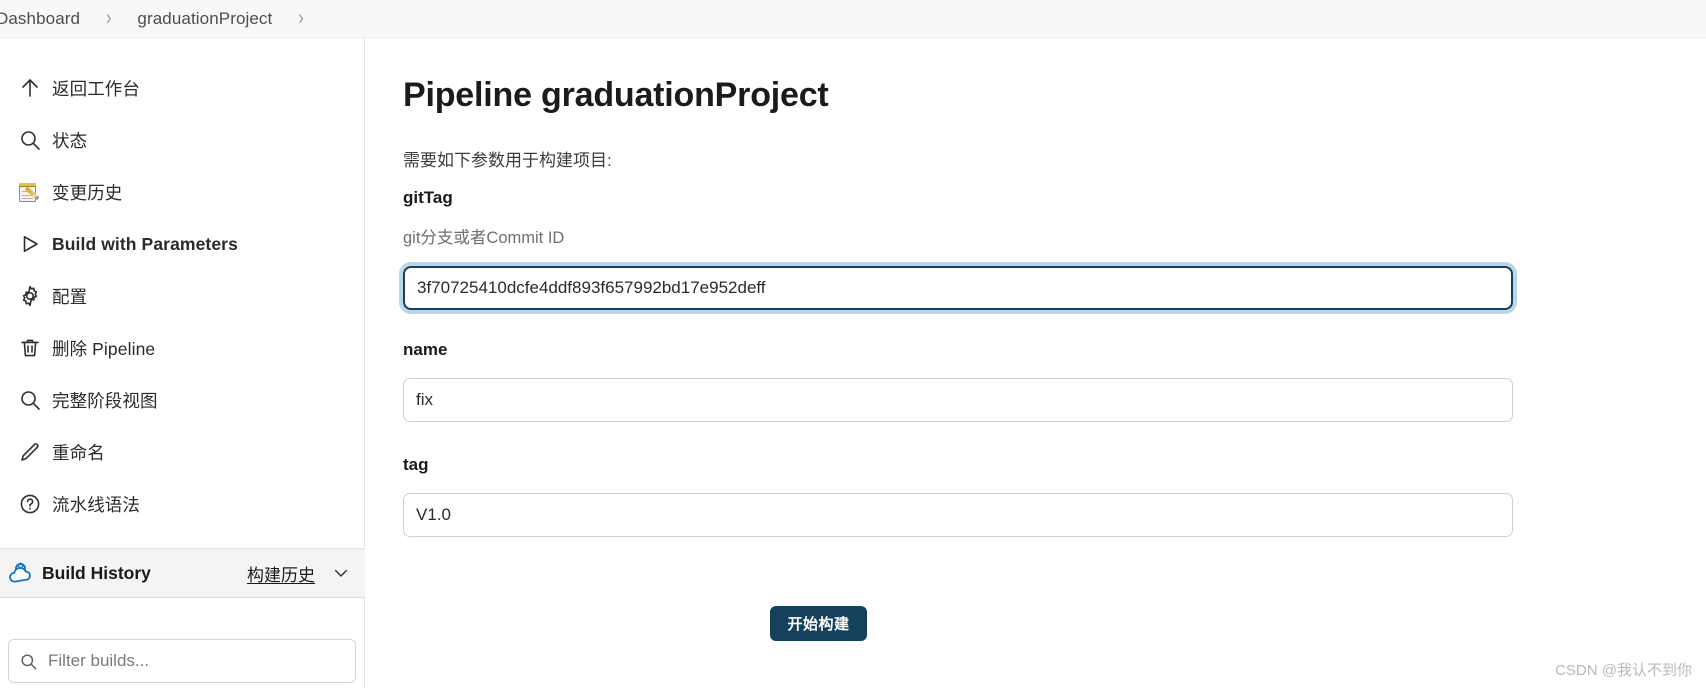 The height and width of the screenshot is (688, 1706). Describe the element at coordinates (616, 95) in the screenshot. I see `page-title: Pipeline graduationProject` at that location.